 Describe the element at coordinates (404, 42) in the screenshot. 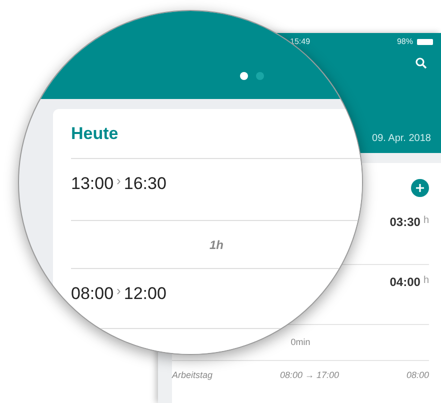

I see `battery-percent: 98%` at that location.